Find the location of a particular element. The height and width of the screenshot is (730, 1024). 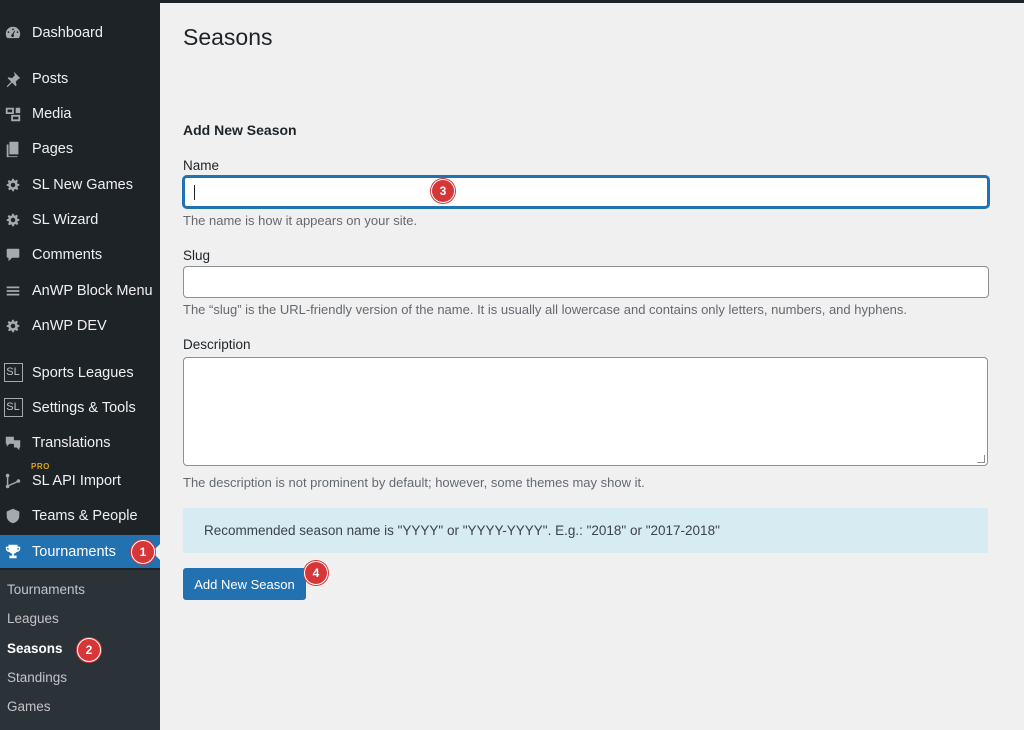

sidebar-item-posts: Posts is located at coordinates (80, 78).